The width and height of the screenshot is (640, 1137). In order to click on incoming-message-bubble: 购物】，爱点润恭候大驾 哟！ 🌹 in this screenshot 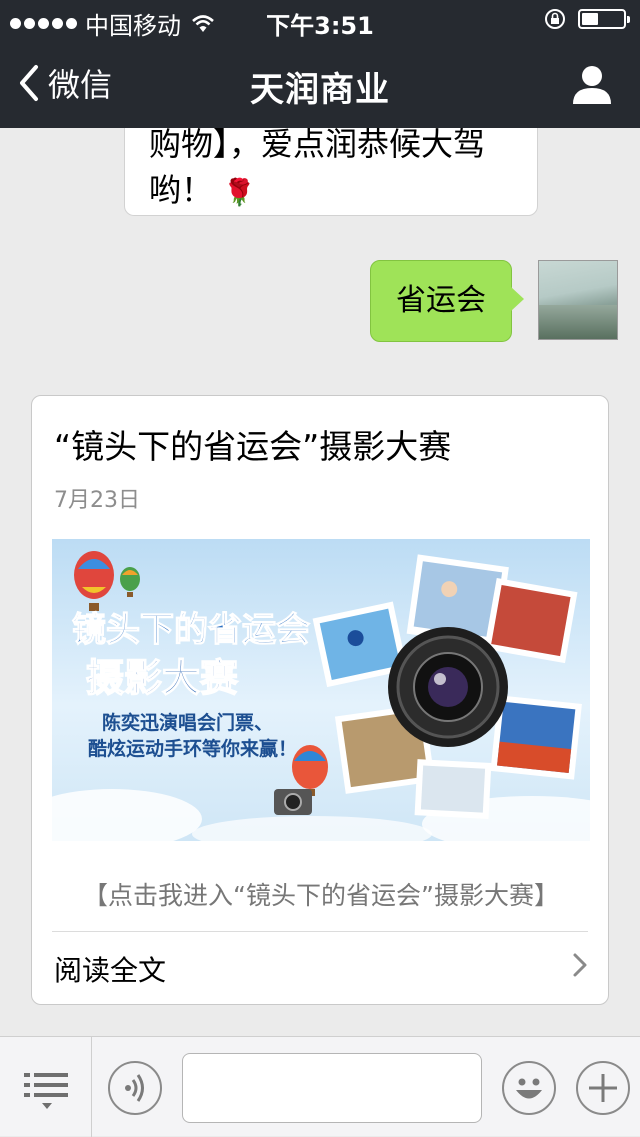, I will do `click(331, 172)`.